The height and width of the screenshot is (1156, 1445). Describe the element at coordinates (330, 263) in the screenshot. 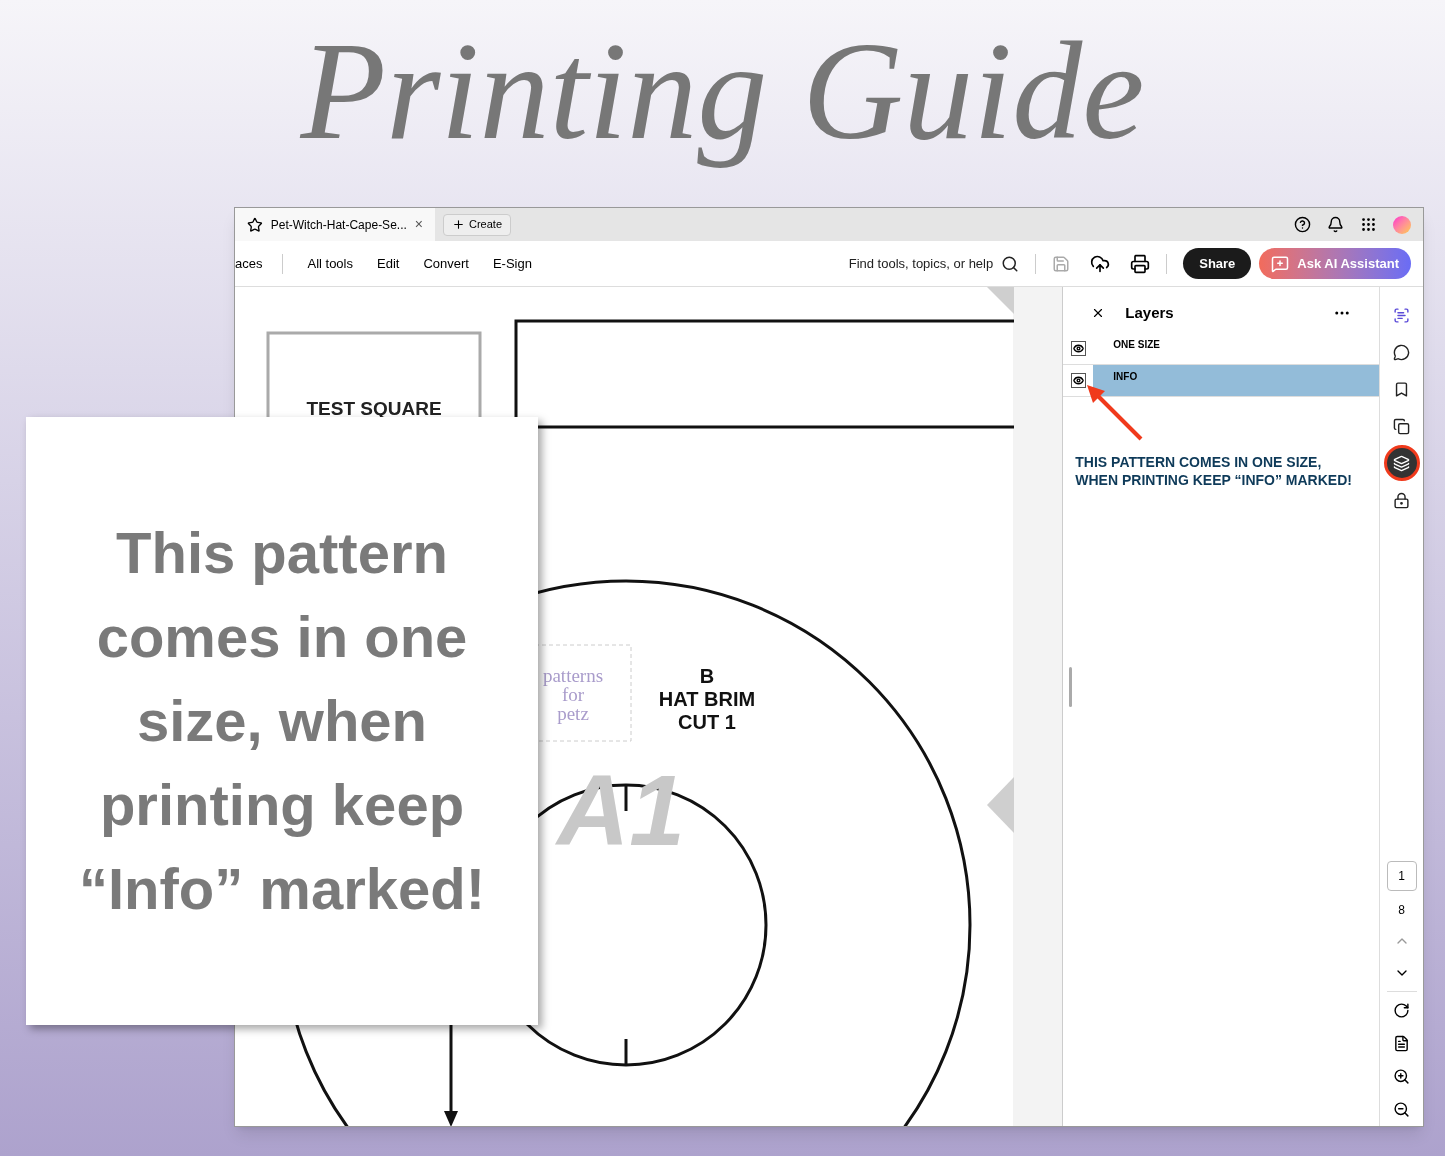

I see `menu-item: All tools` at that location.